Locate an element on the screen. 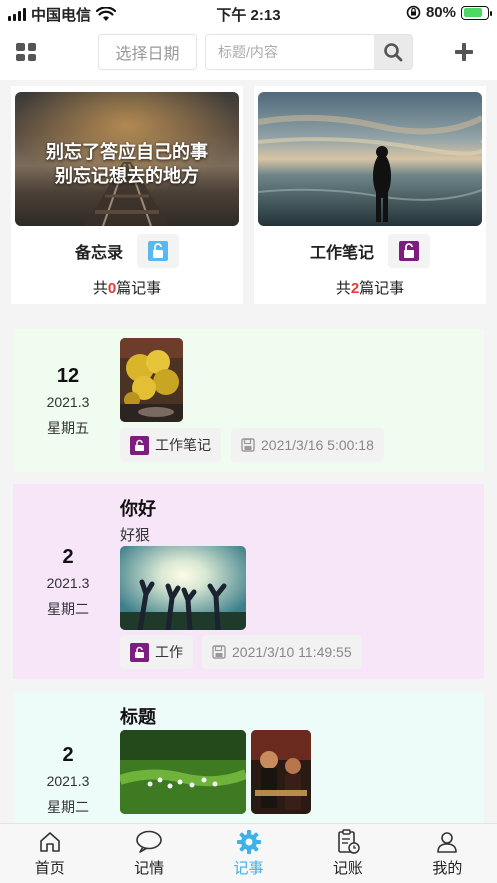 This screenshot has height=883, width=497. tab-accounting: 记账 is located at coordinates (347, 853).